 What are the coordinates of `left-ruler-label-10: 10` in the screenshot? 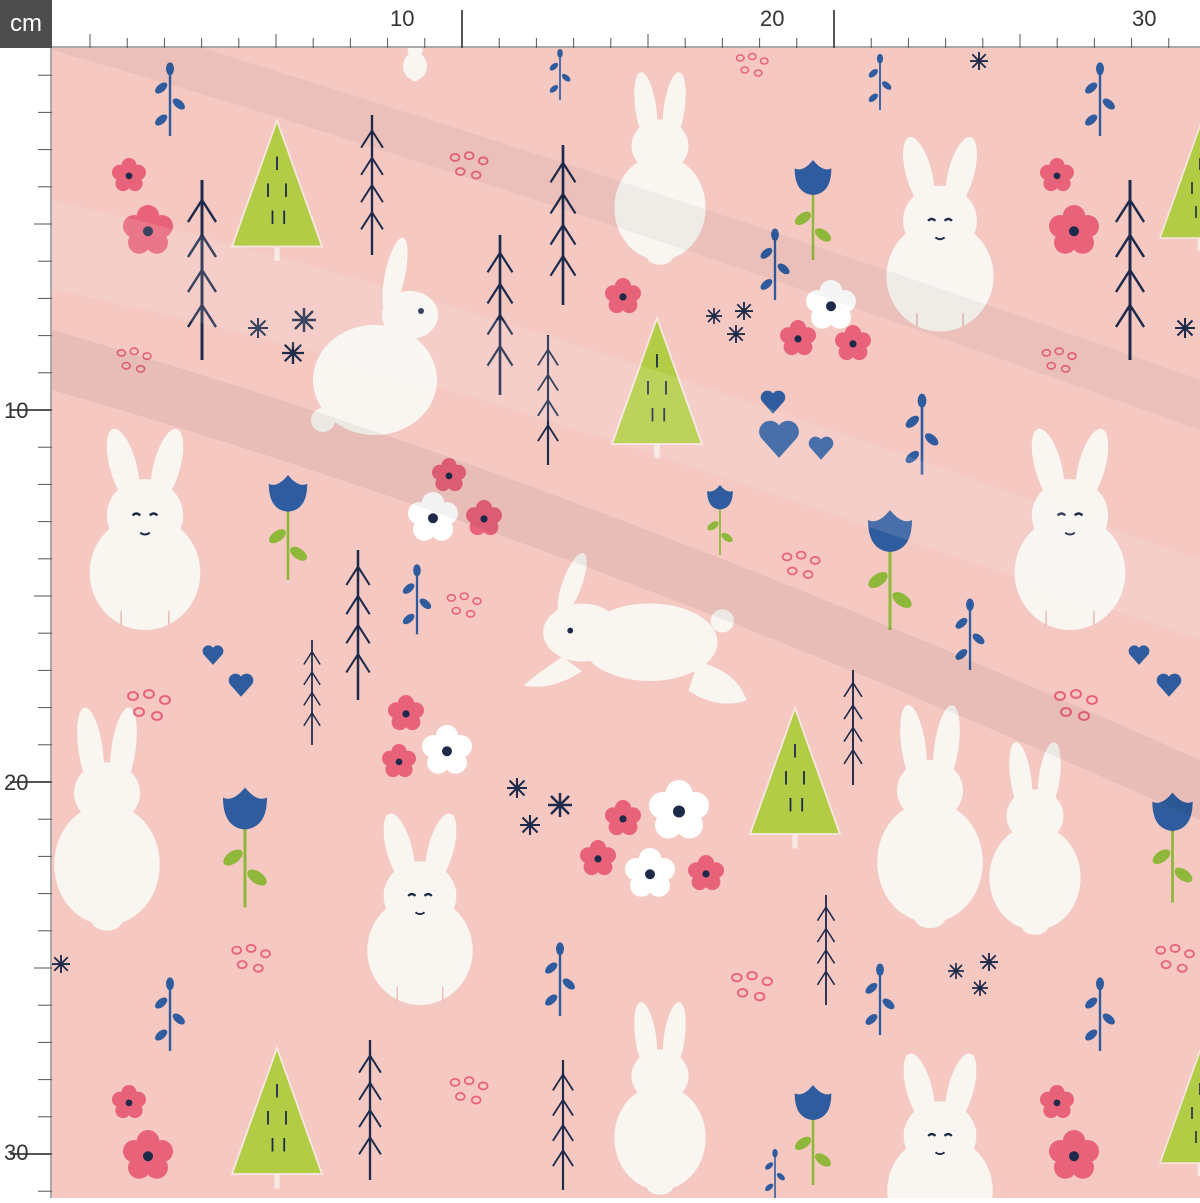 It's located at (16, 410).